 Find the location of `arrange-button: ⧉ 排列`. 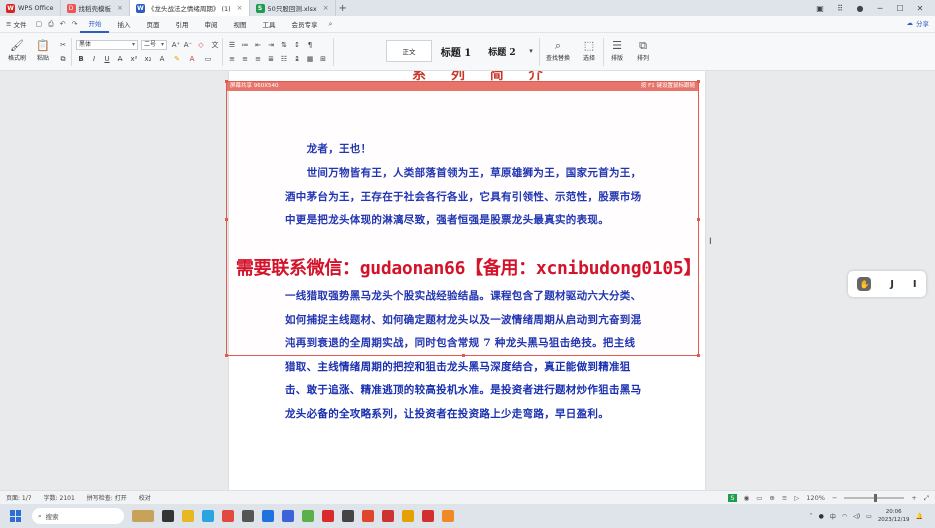

arrange-button: ⧉ 排列 is located at coordinates (643, 50).